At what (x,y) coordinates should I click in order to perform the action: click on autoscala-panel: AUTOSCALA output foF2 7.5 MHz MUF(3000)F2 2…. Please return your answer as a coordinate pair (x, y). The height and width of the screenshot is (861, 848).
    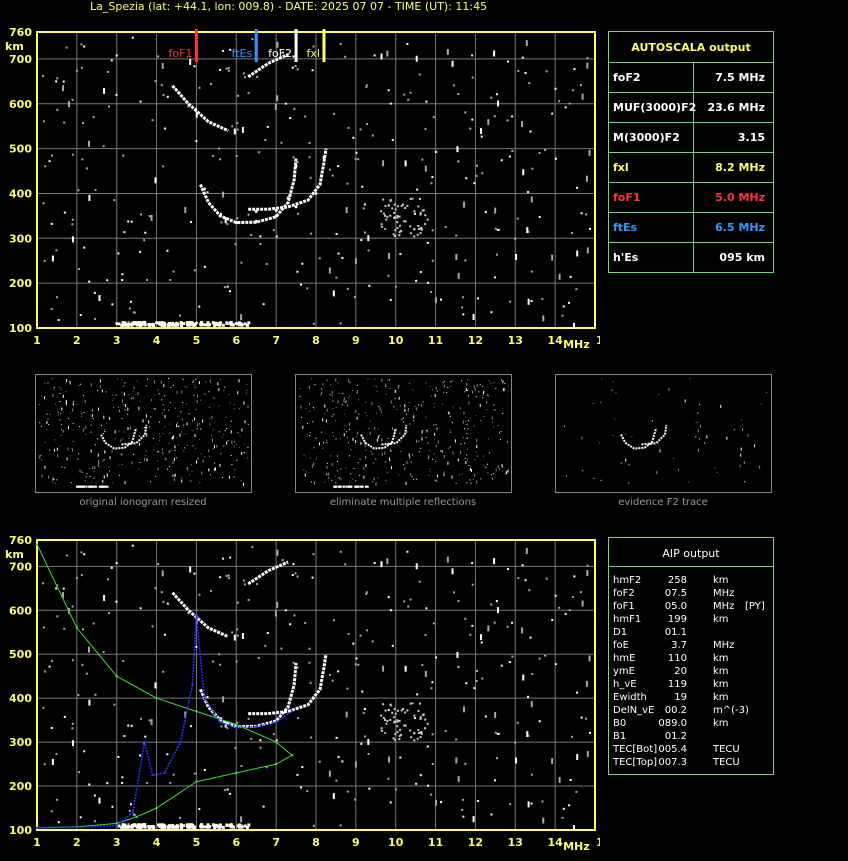
    Looking at the image, I should click on (691, 152).